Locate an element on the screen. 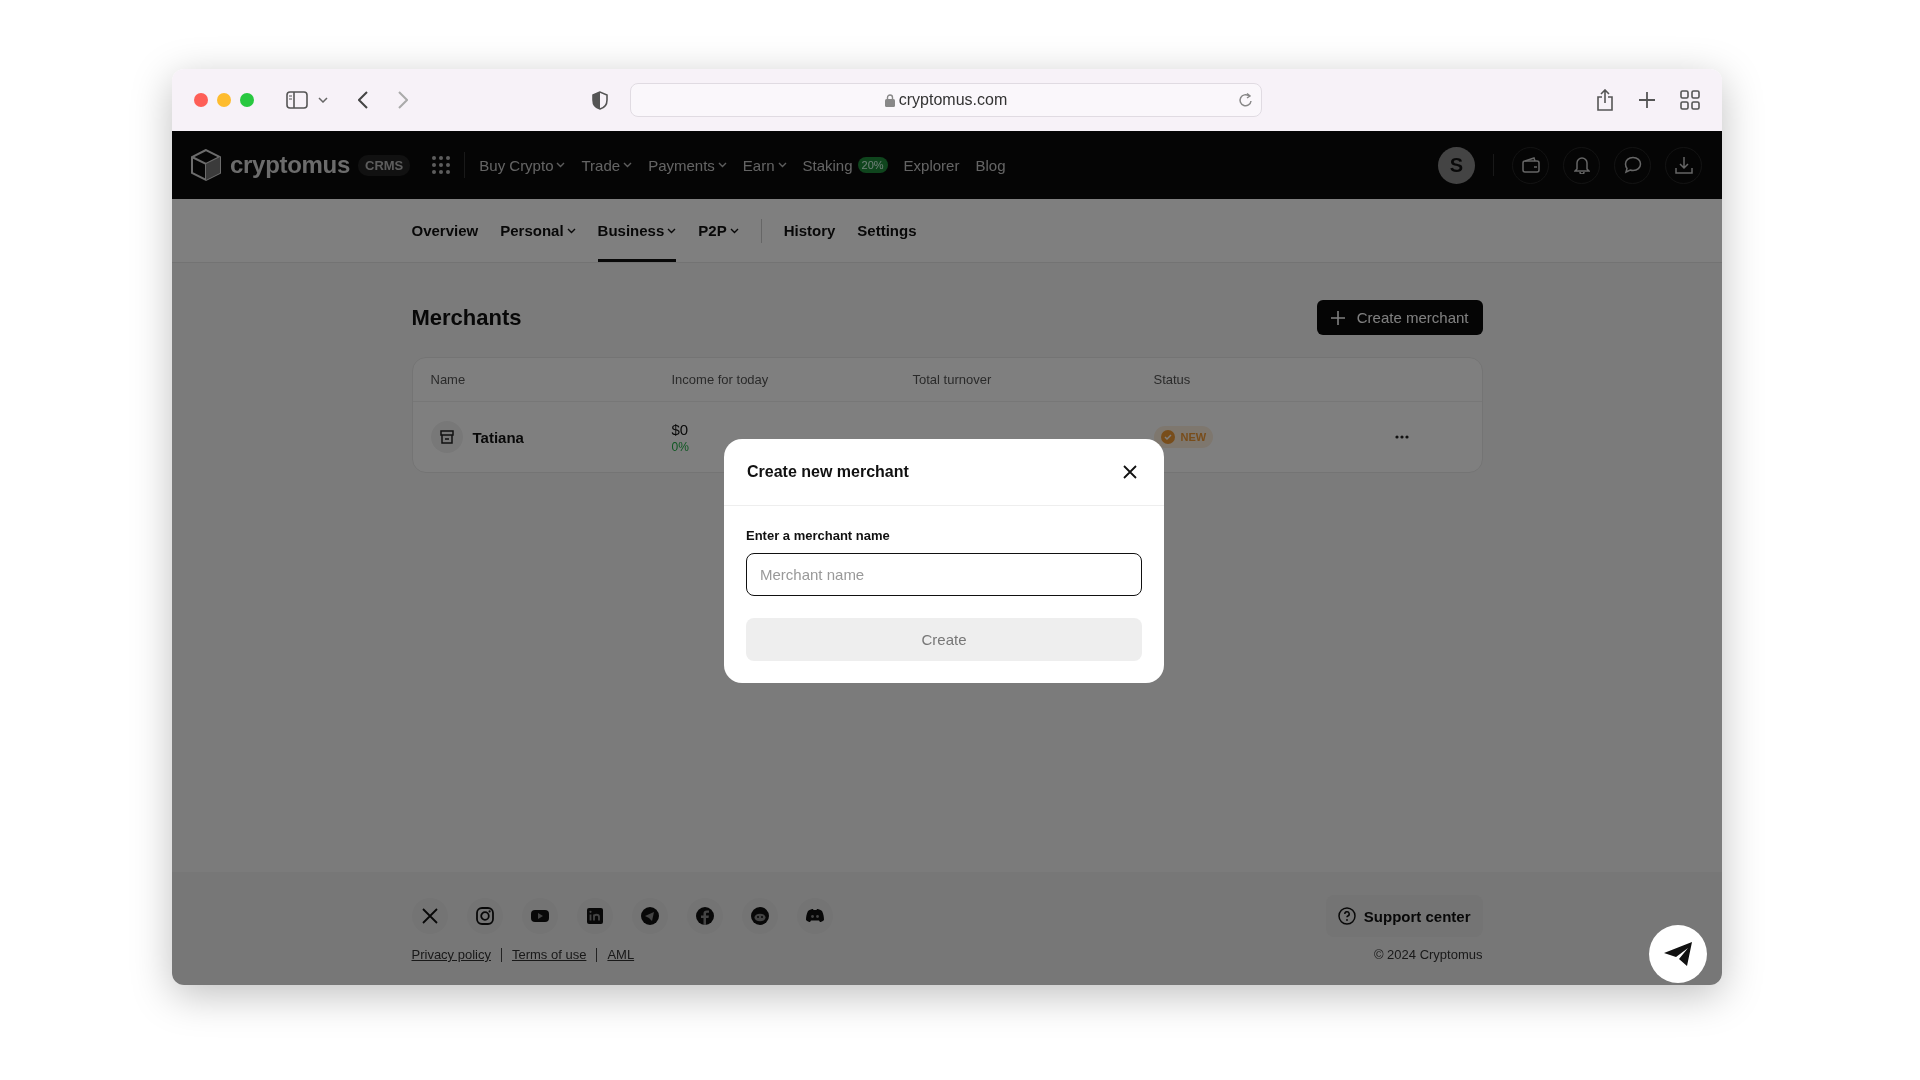 The width and height of the screenshot is (1920, 1080). reload-icon is located at coordinates (1245, 100).